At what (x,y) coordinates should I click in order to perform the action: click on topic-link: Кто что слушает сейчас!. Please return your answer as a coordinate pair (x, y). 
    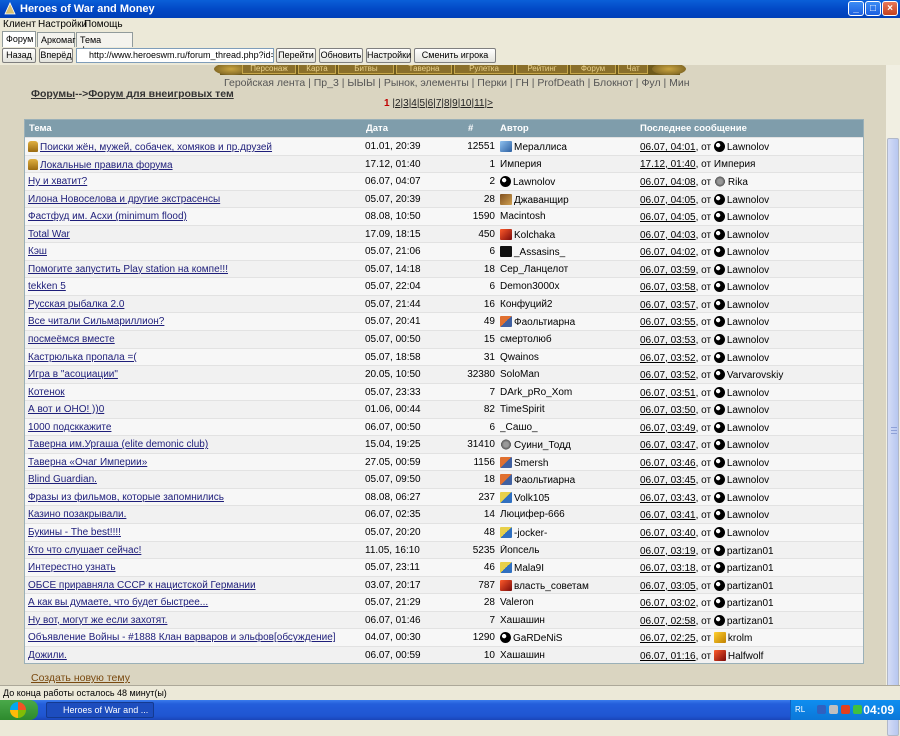
    Looking at the image, I should click on (193, 550).